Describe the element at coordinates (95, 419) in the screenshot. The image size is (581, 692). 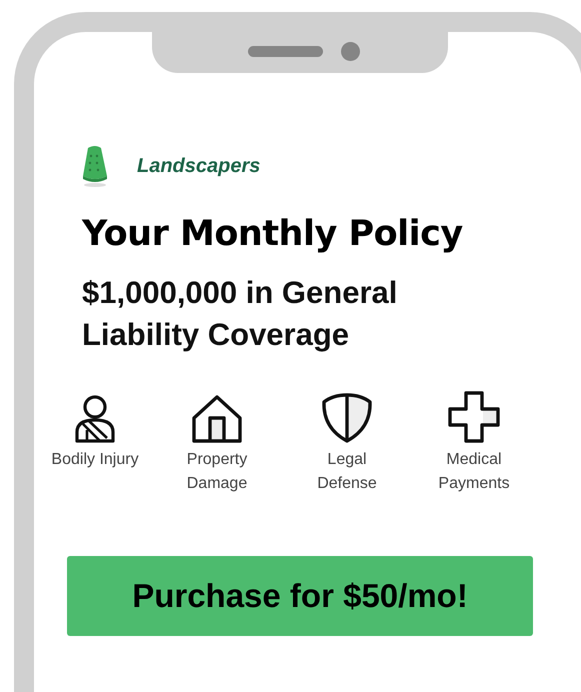
I see `person-icon` at that location.